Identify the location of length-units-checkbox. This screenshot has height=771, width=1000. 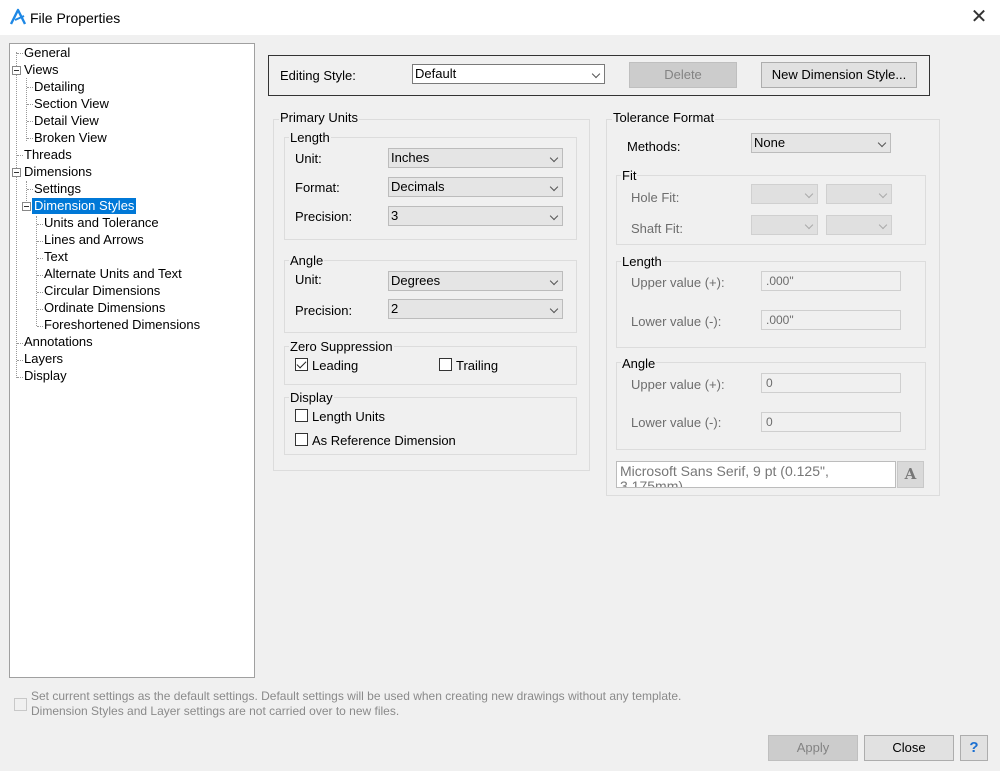
(301, 415).